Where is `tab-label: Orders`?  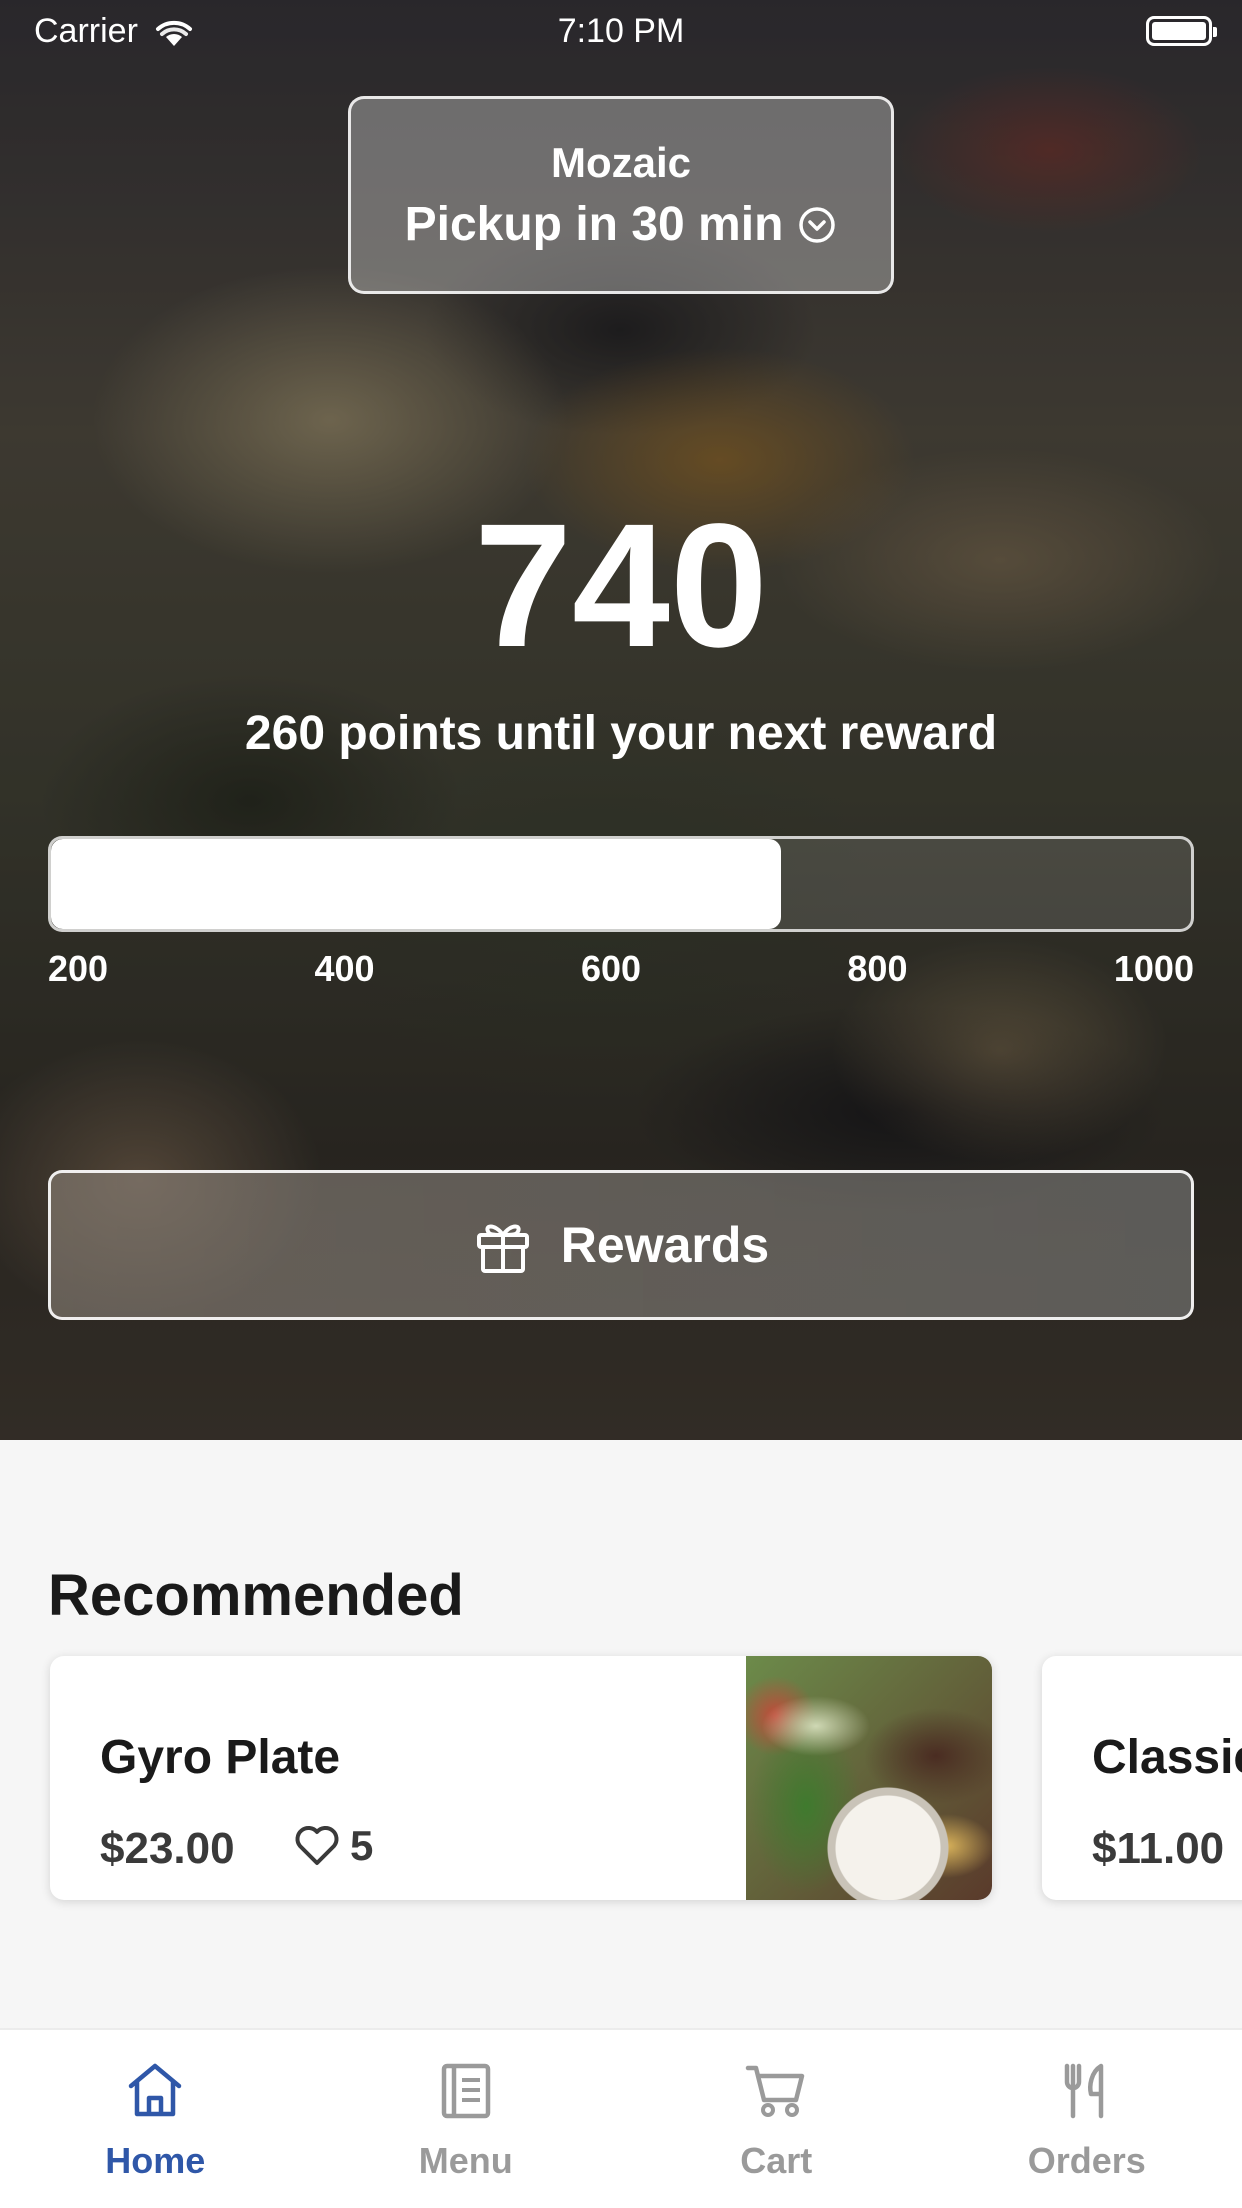
tab-label: Orders is located at coordinates (1086, 2160).